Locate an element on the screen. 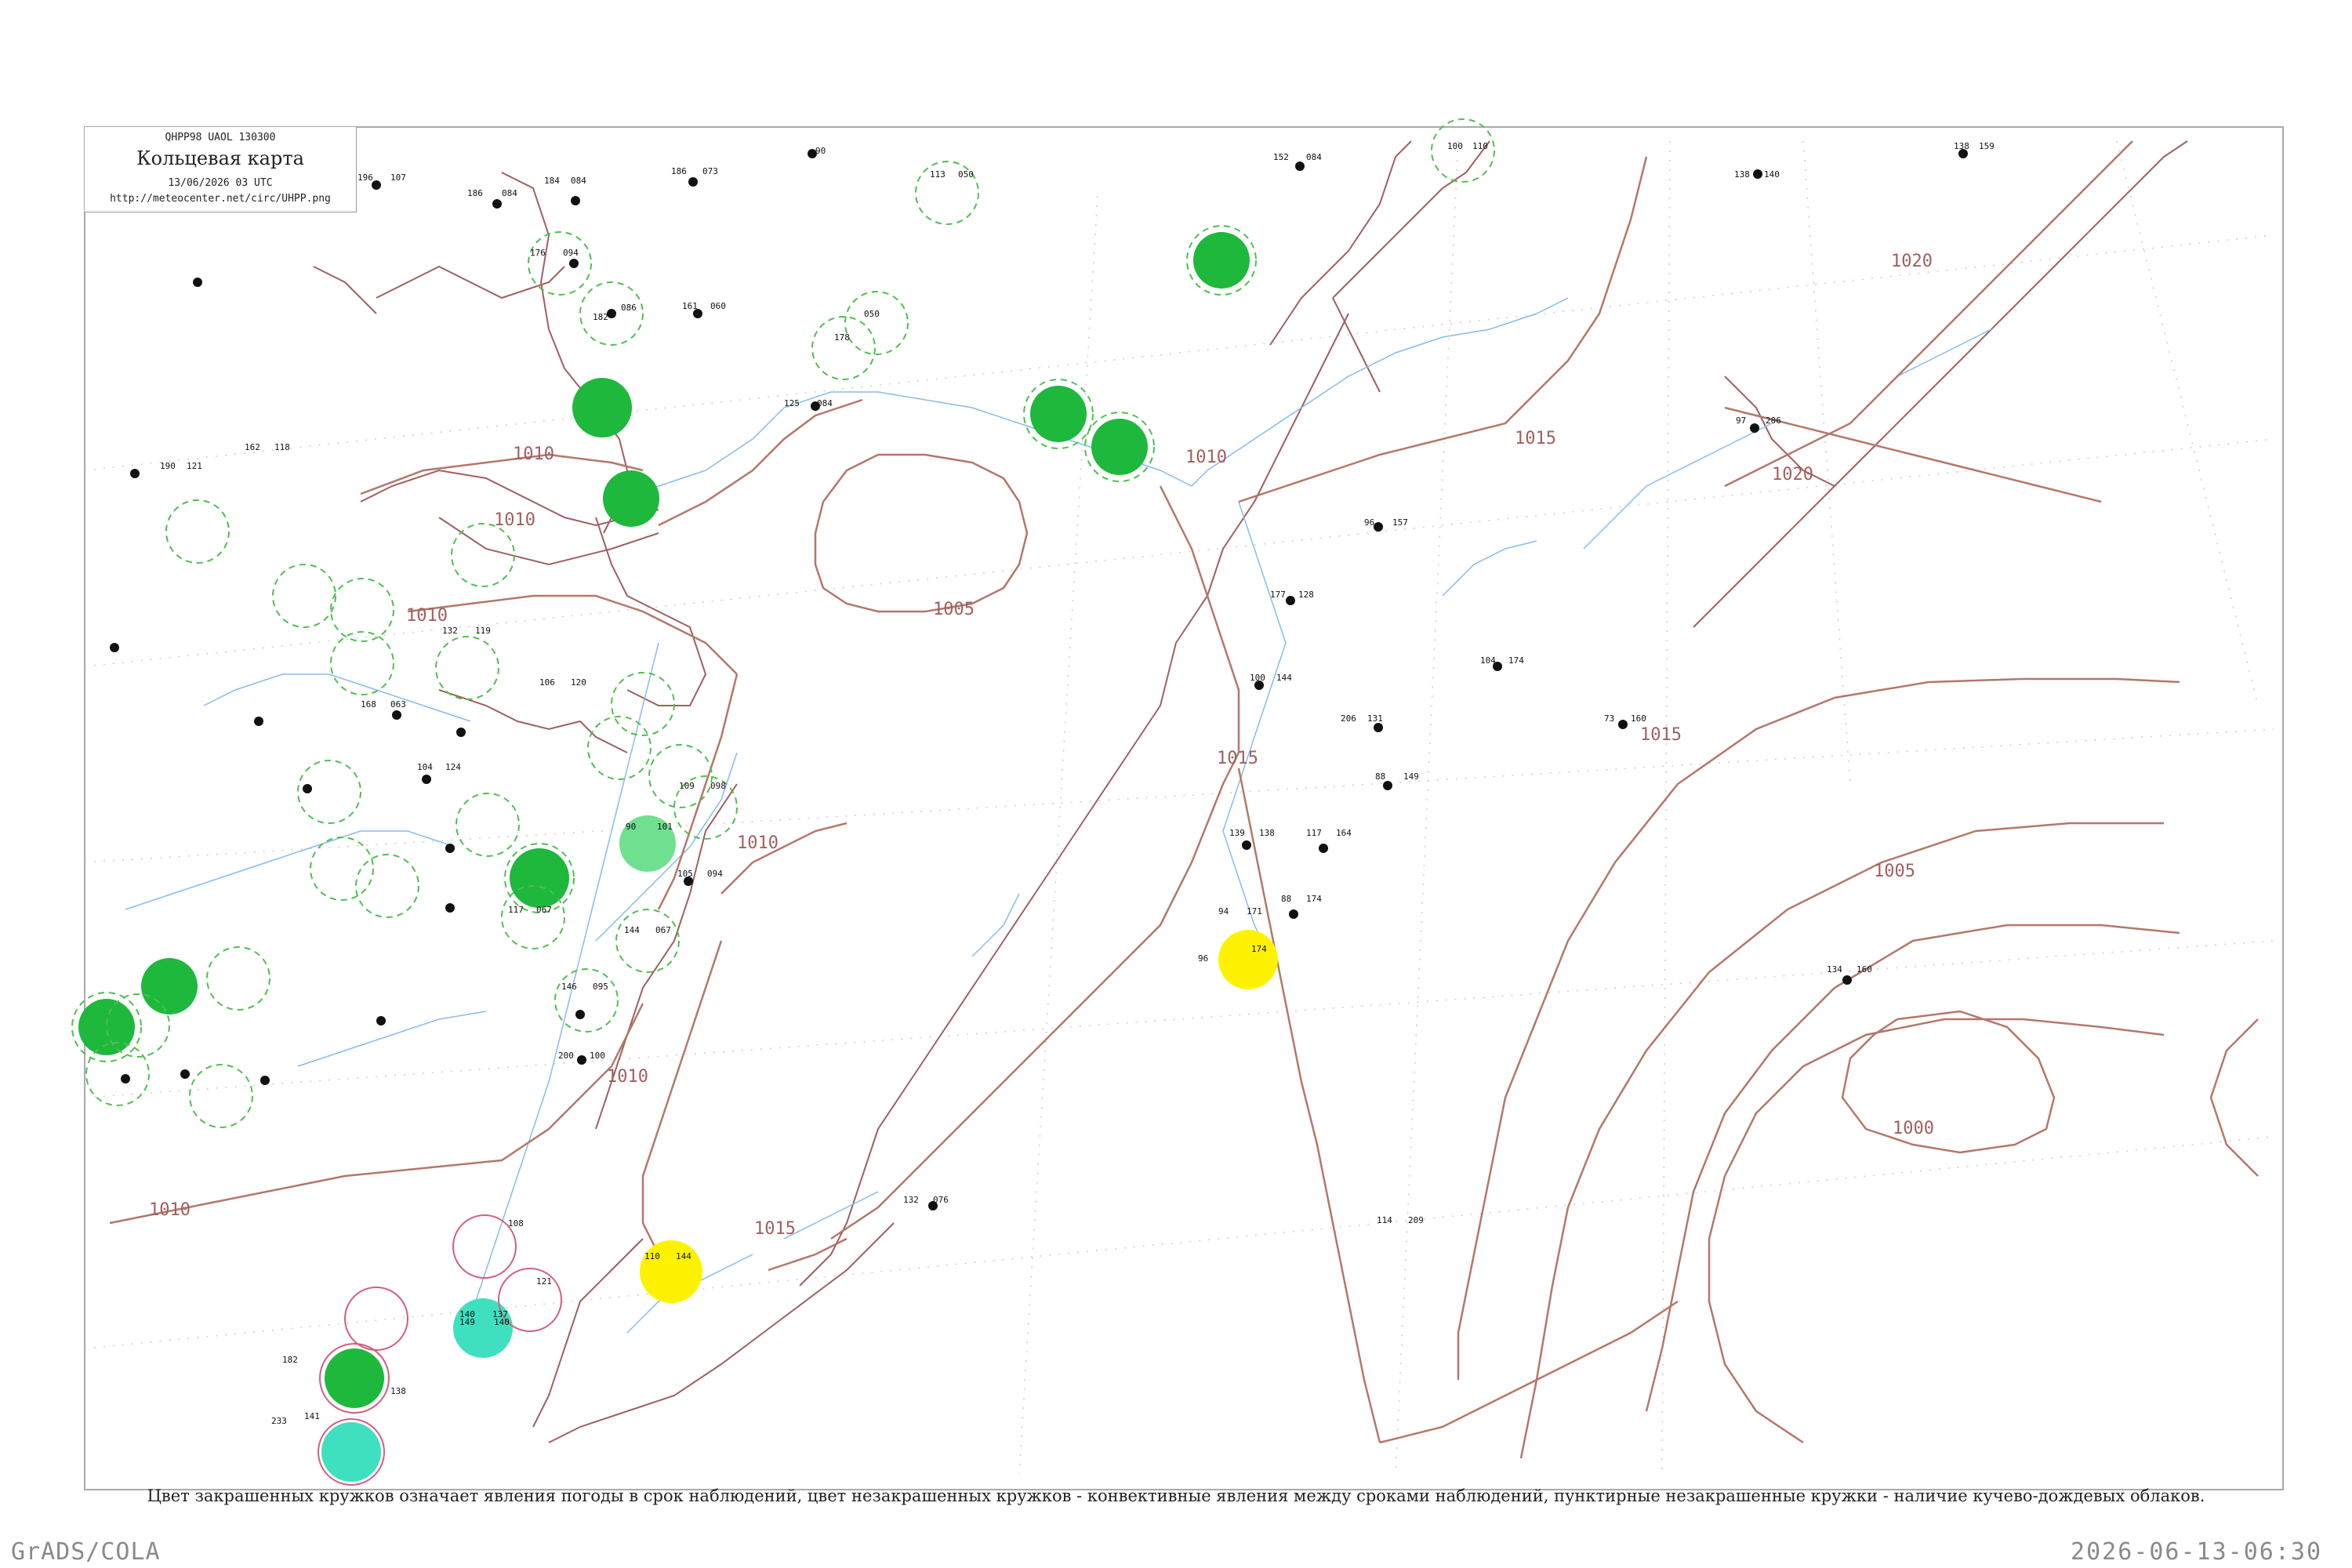 This screenshot has width=2352, height=1568. station-press: 050 is located at coordinates (872, 314).